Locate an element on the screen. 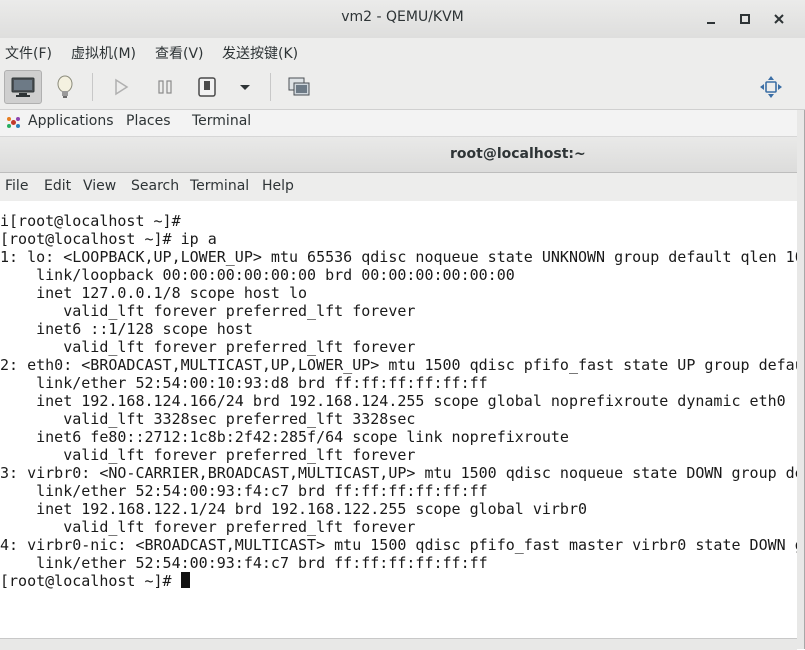 This screenshot has width=805, height=650. dropdown-arrow-icon is located at coordinates (245, 87).